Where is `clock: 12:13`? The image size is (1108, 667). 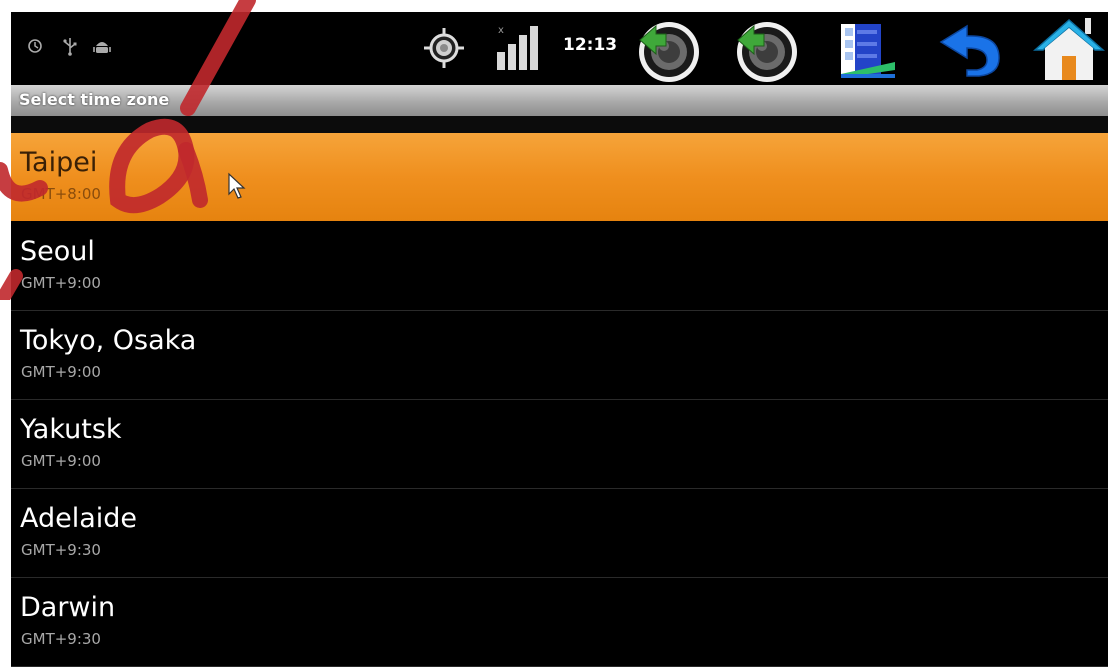
clock: 12:13 is located at coordinates (590, 45).